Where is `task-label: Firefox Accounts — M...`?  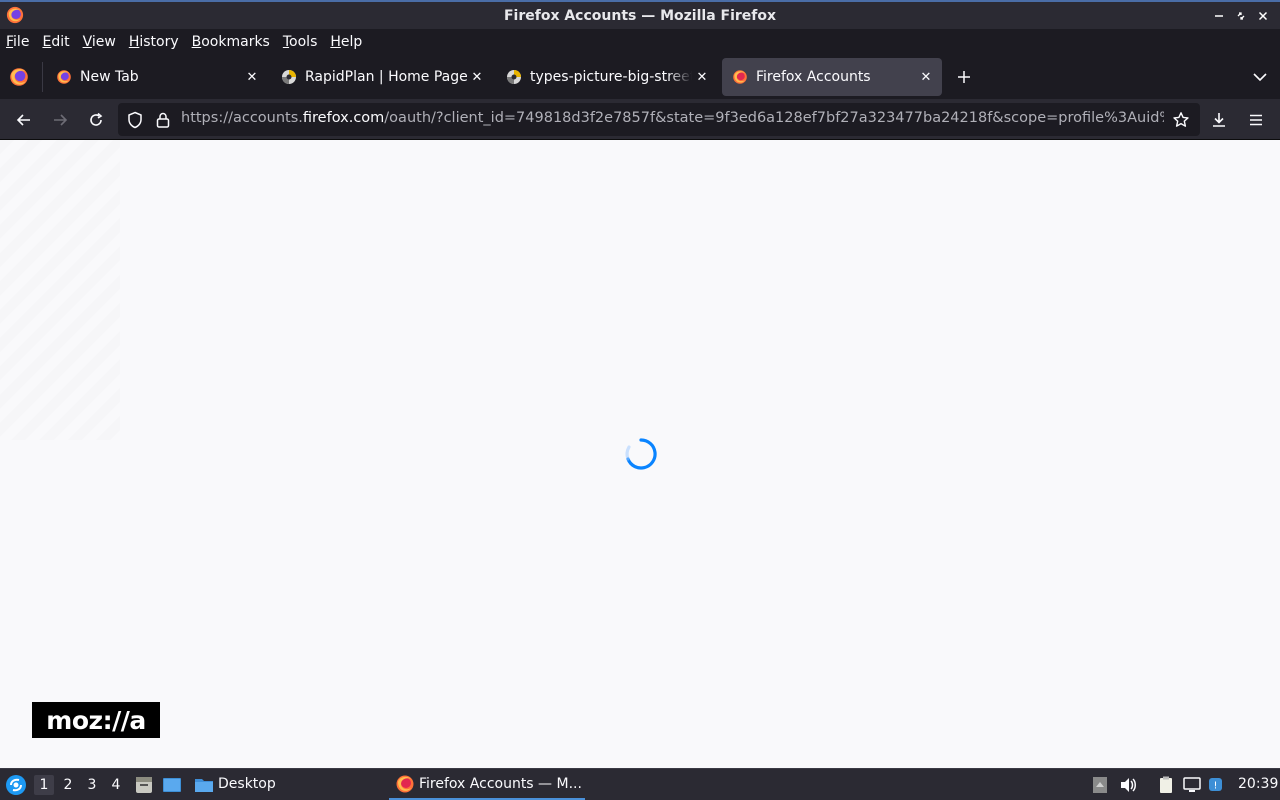 task-label: Firefox Accounts — M... is located at coordinates (500, 783).